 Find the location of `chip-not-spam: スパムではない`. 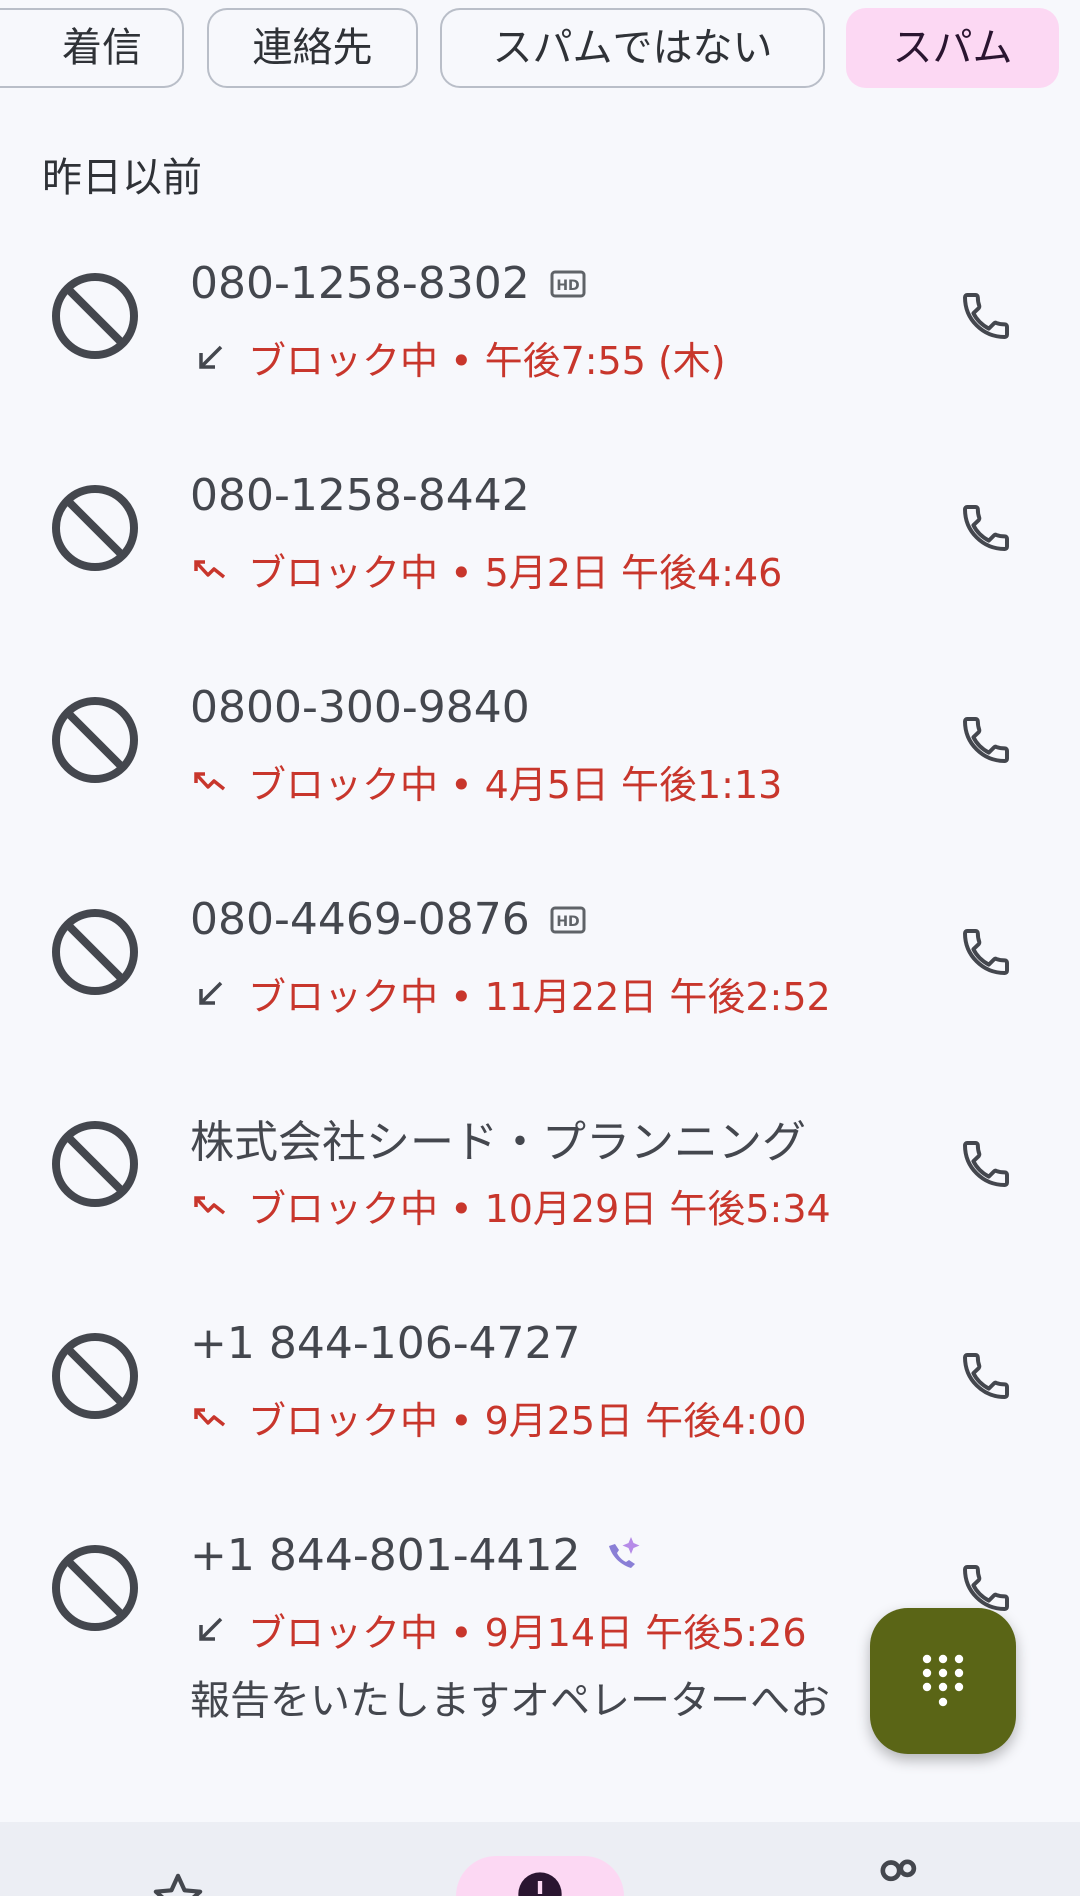

chip-not-spam: スパムではない is located at coordinates (632, 48).